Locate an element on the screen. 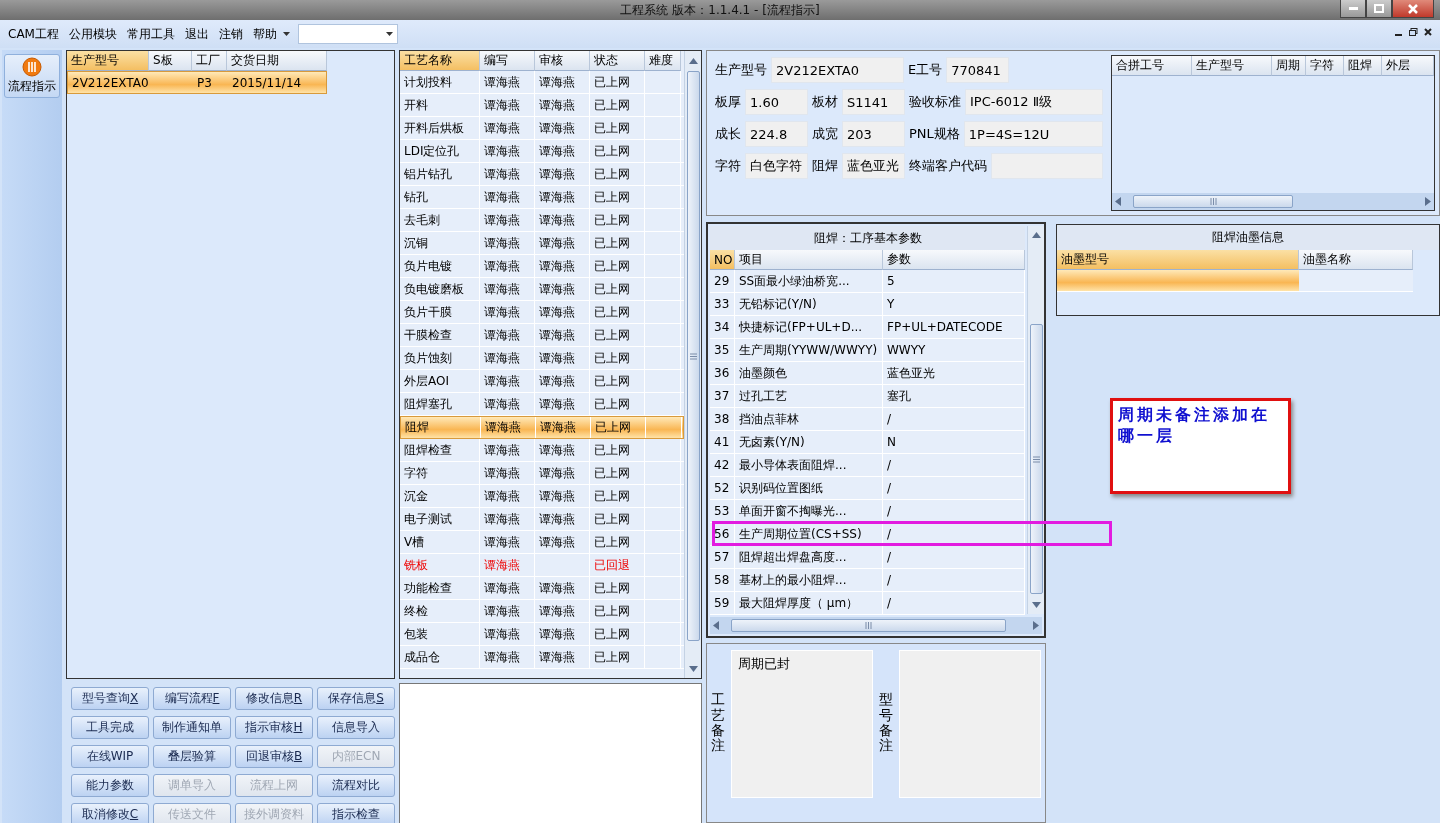 The height and width of the screenshot is (823, 1440). table-row: 负片干膜 谭海燕 谭海燕 已上网 is located at coordinates (542, 312).